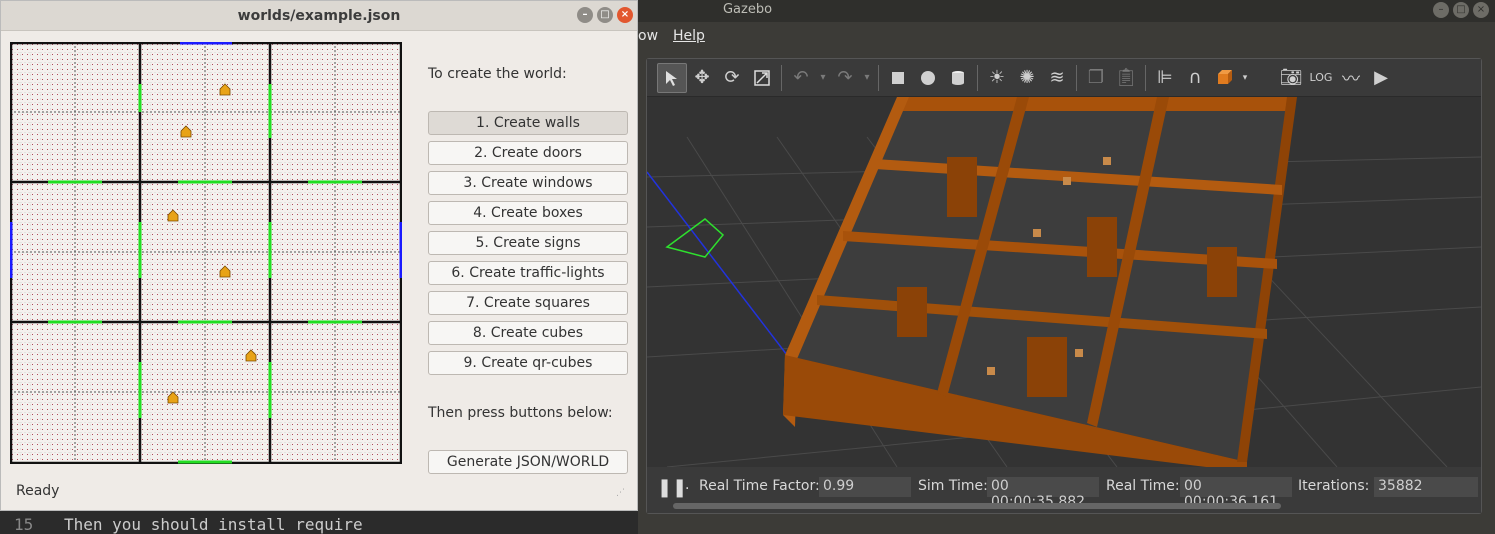 The width and height of the screenshot is (1495, 534). I want to click on menu-window: ow, so click(648, 36).